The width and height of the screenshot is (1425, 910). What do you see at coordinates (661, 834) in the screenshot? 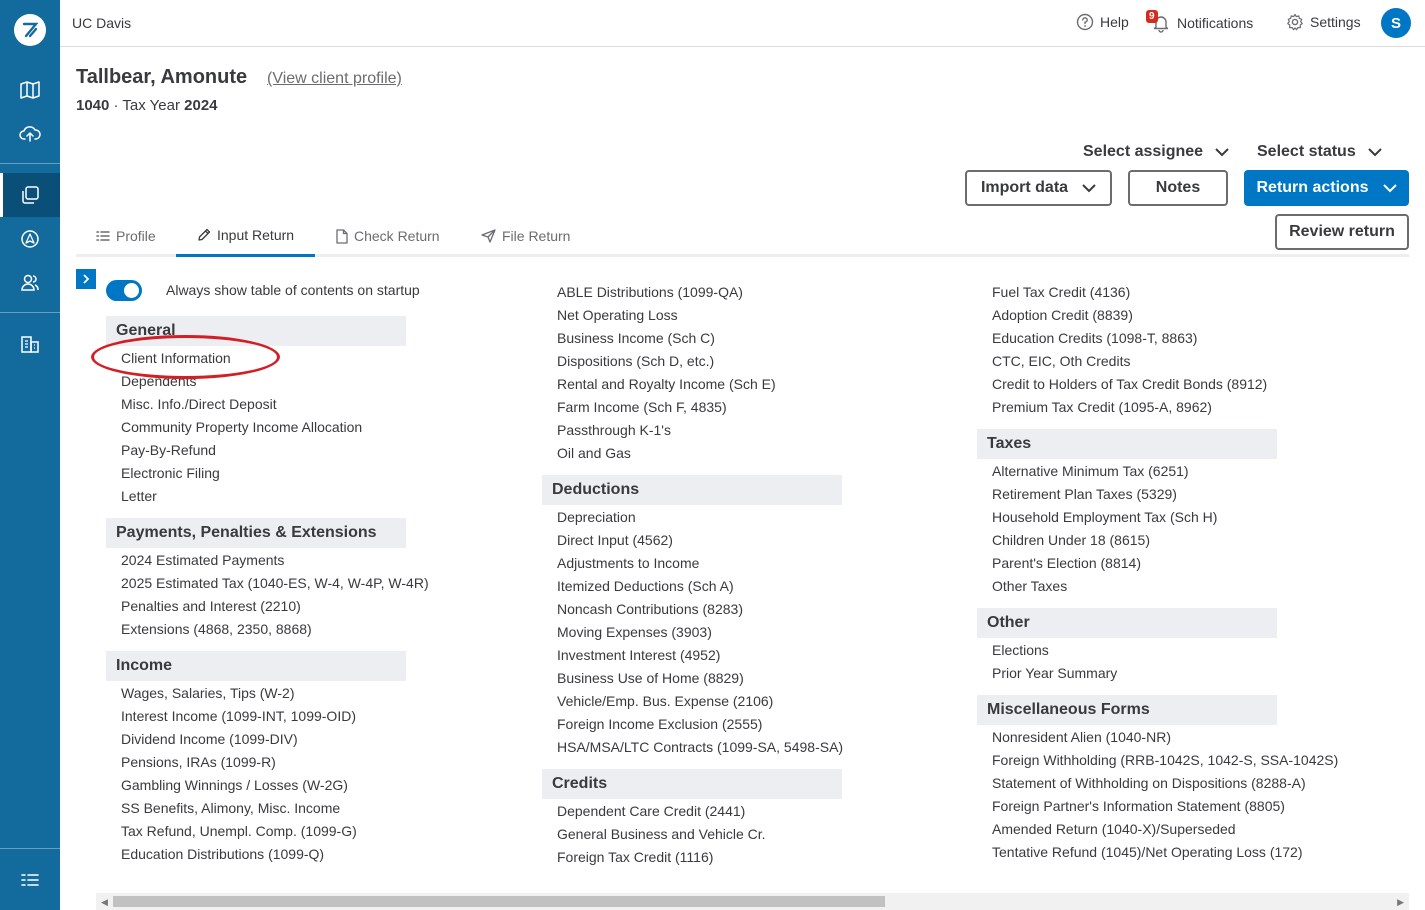
I see `toc-general-business: General Business and Vehicle Cr.` at bounding box center [661, 834].